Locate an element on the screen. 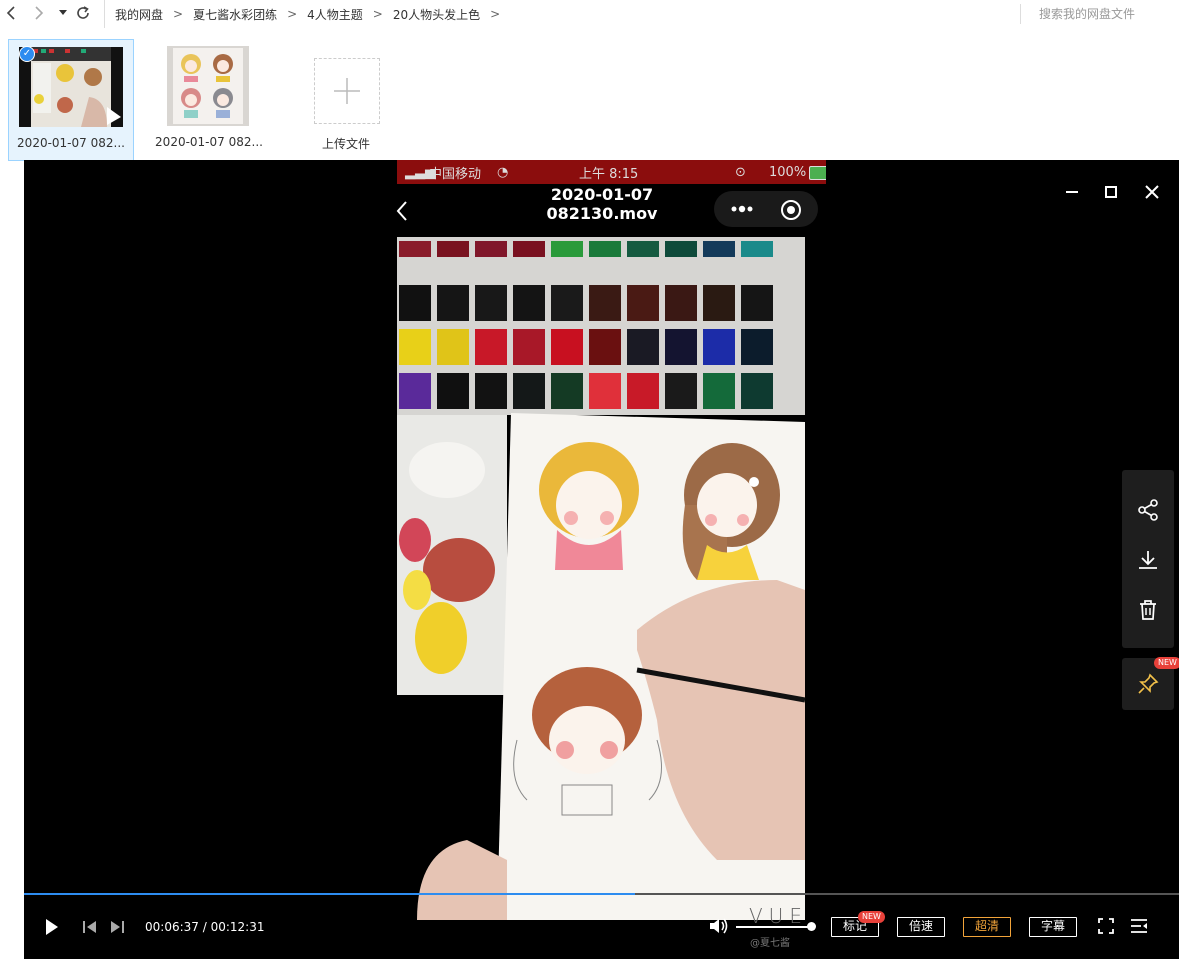 The height and width of the screenshot is (959, 1195). history-dropdown-icon is located at coordinates (63, 13).